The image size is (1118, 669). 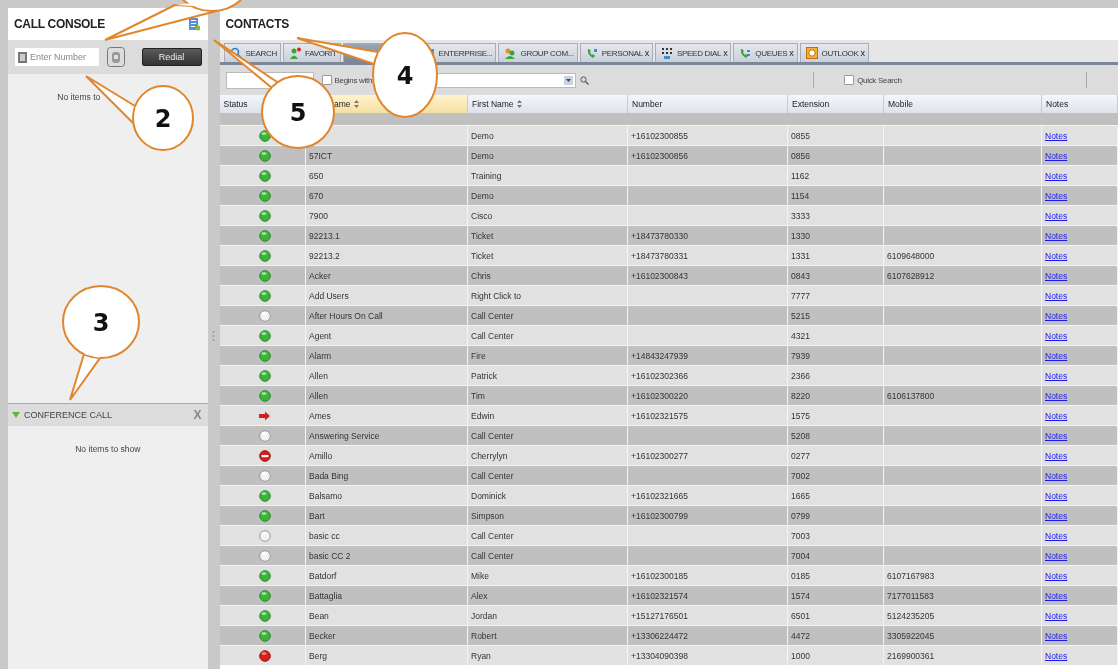 What do you see at coordinates (835, 195) in the screenshot?
I see `table-cell: 1154` at bounding box center [835, 195].